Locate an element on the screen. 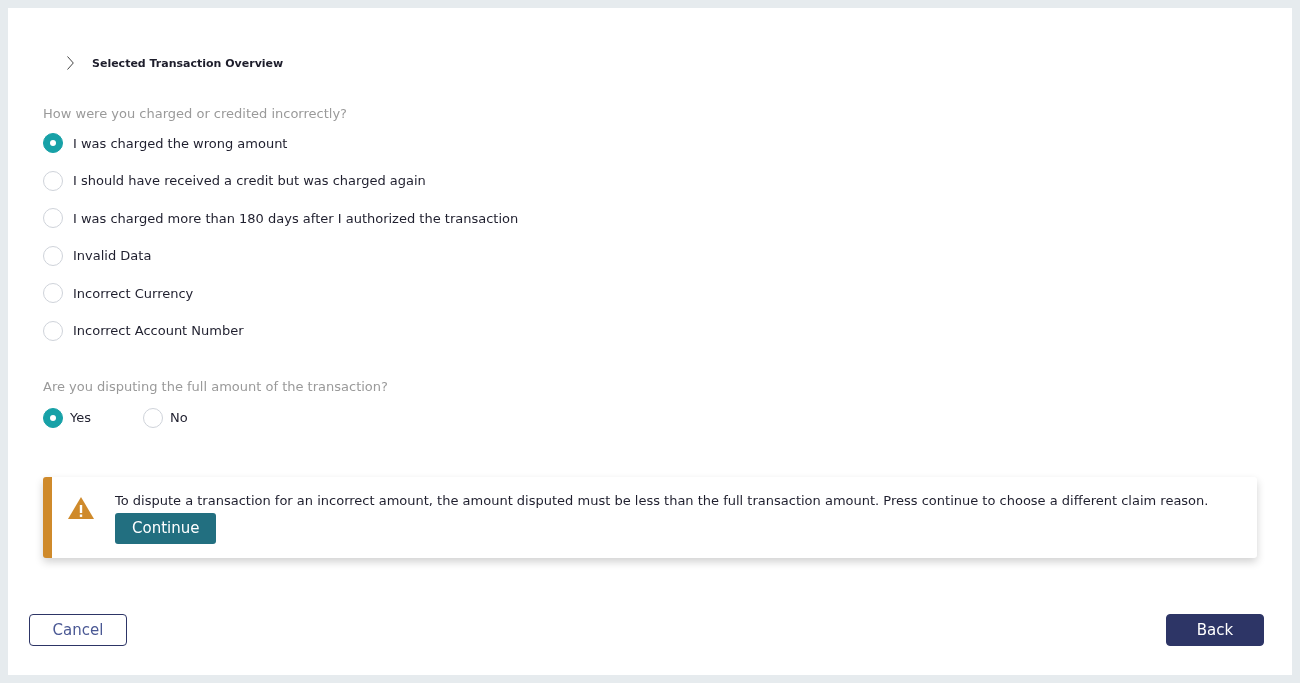 The width and height of the screenshot is (1300, 683). continue-button: Continue is located at coordinates (166, 528).